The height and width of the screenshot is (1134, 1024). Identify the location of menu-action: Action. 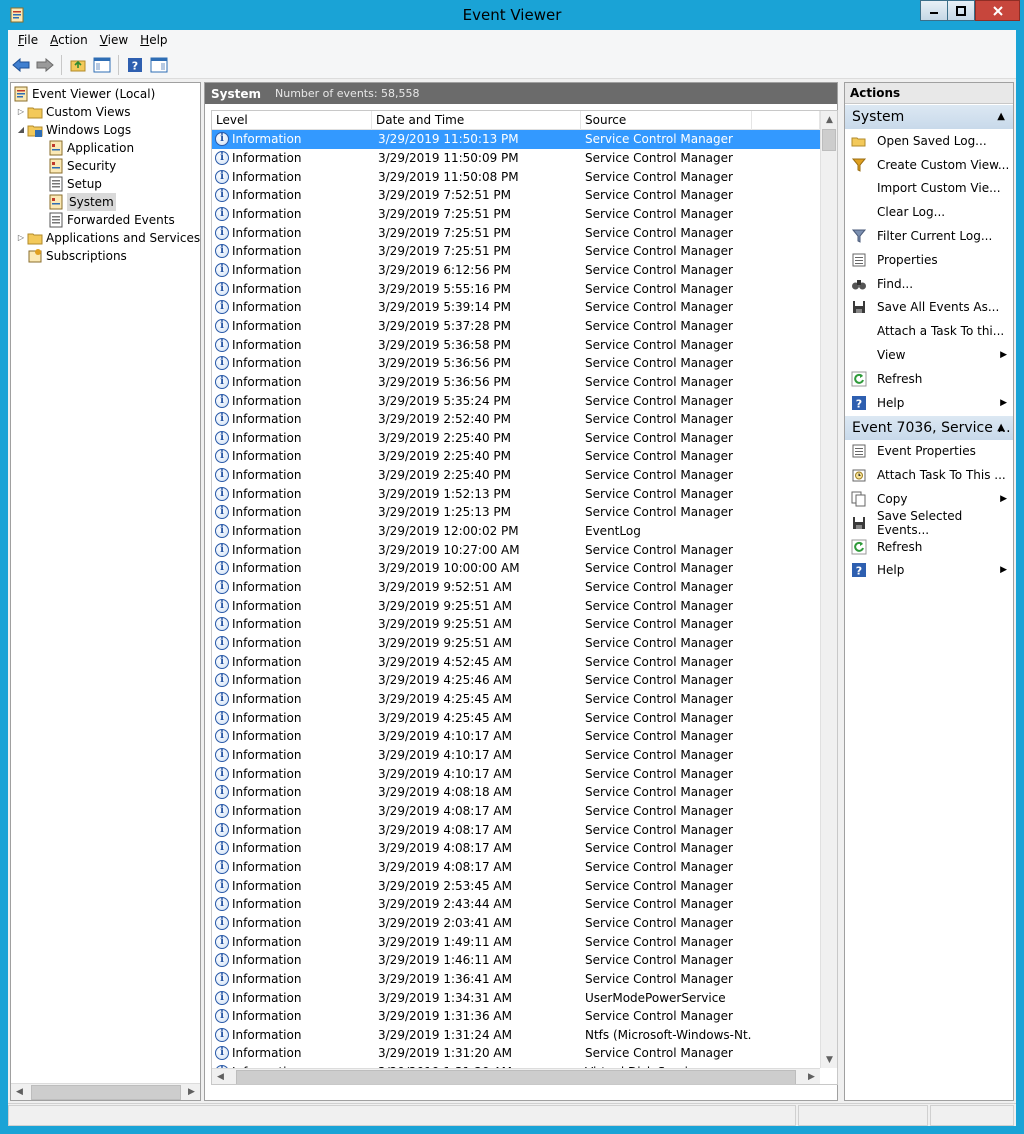
(69, 40).